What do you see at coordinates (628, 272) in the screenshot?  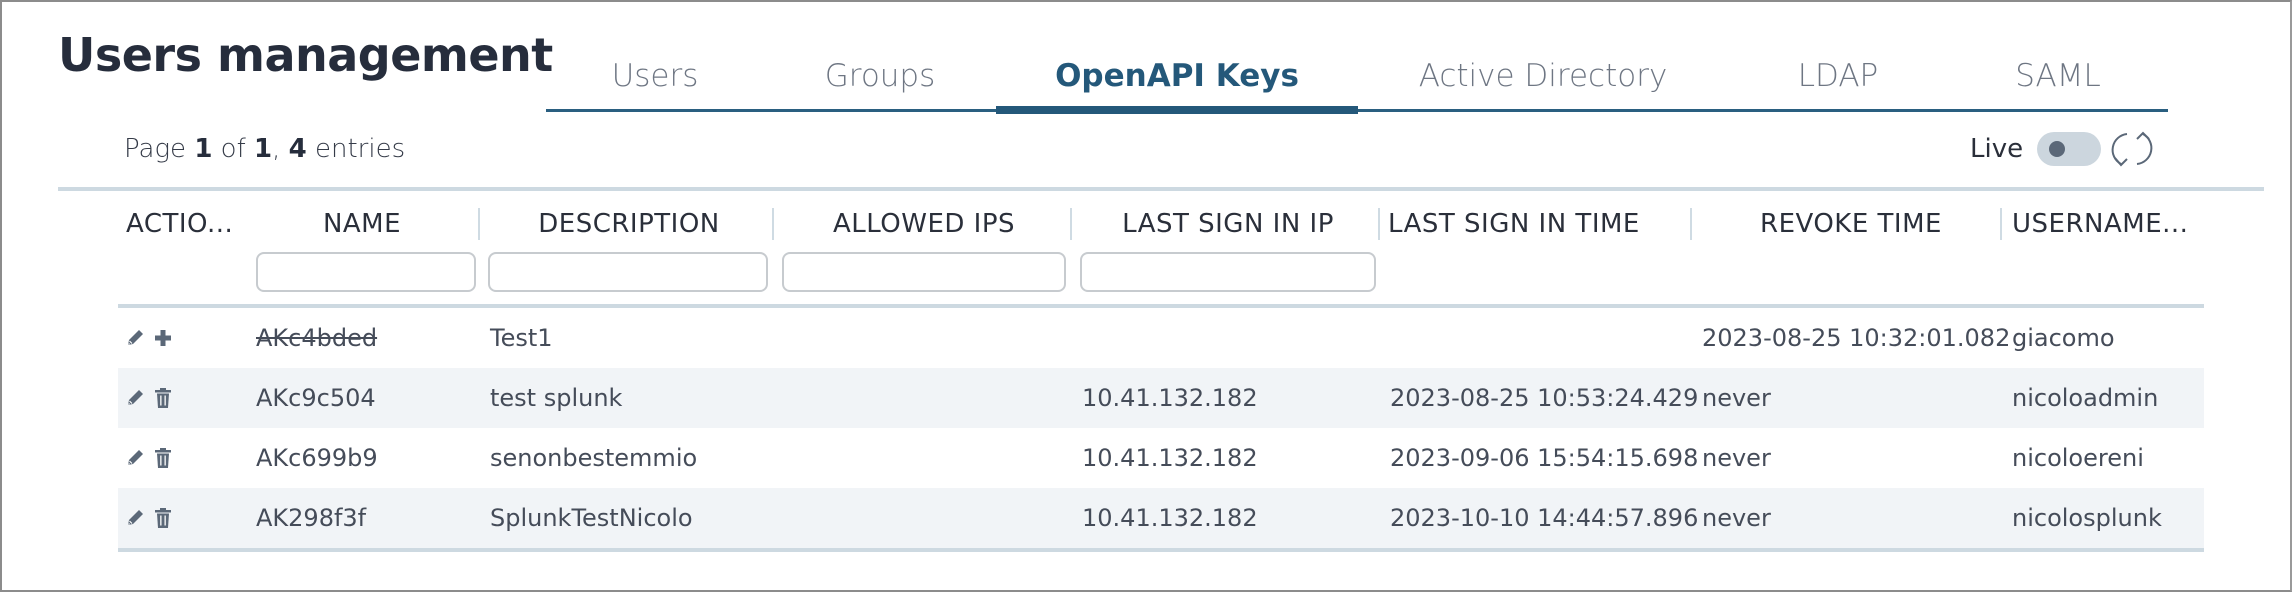 I see `filter-description-input` at bounding box center [628, 272].